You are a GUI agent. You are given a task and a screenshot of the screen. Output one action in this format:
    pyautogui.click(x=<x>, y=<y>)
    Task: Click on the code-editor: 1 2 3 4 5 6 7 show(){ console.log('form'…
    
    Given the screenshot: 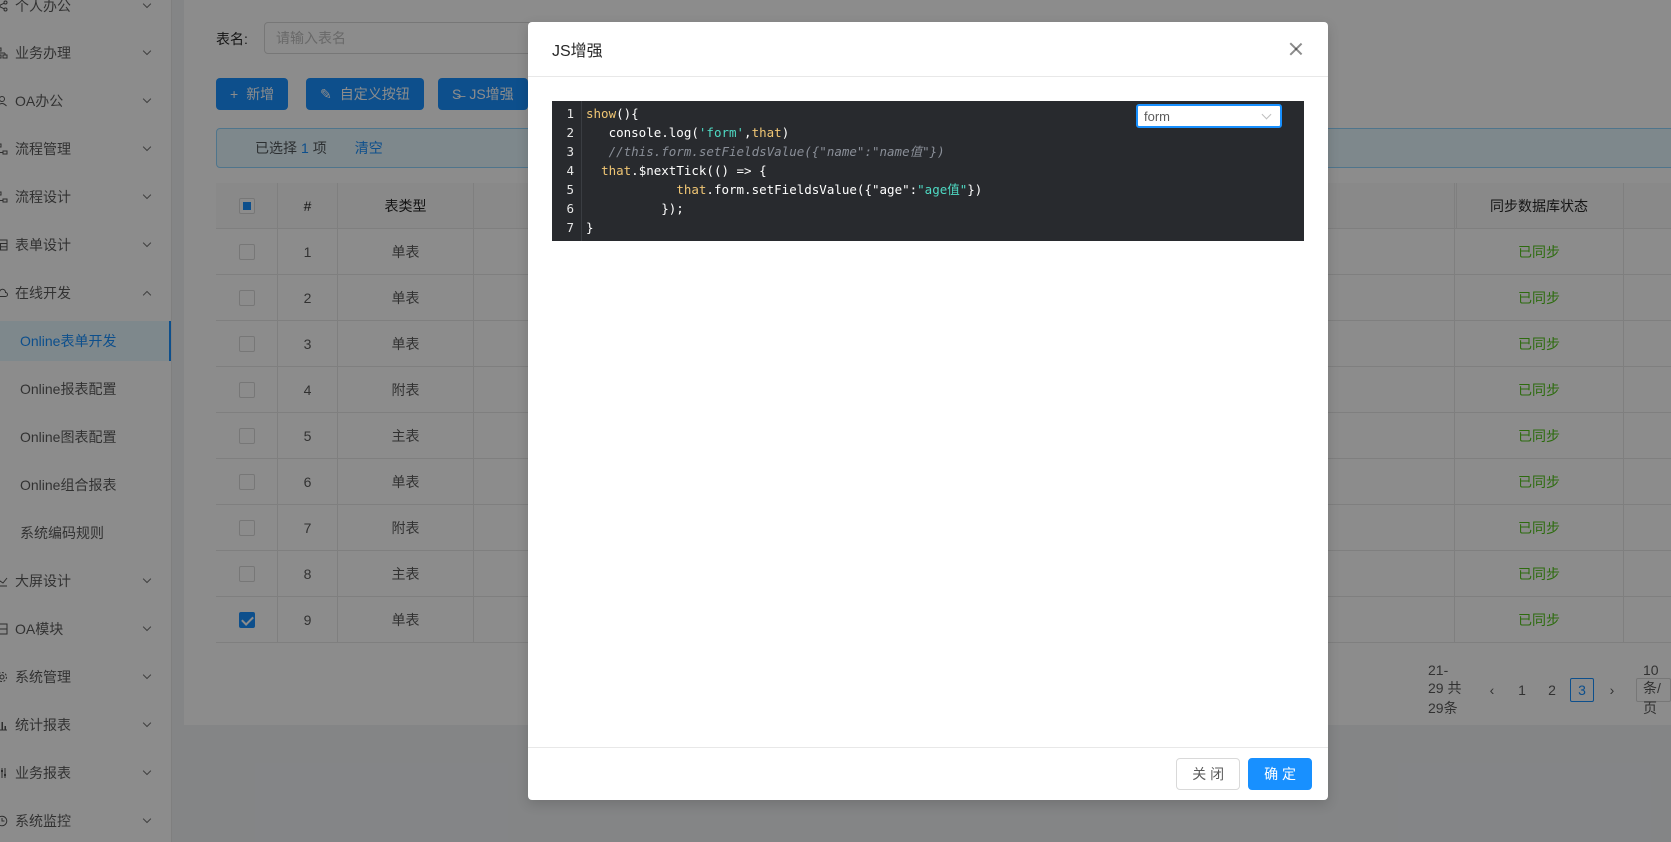 What is the action you would take?
    pyautogui.click(x=928, y=171)
    